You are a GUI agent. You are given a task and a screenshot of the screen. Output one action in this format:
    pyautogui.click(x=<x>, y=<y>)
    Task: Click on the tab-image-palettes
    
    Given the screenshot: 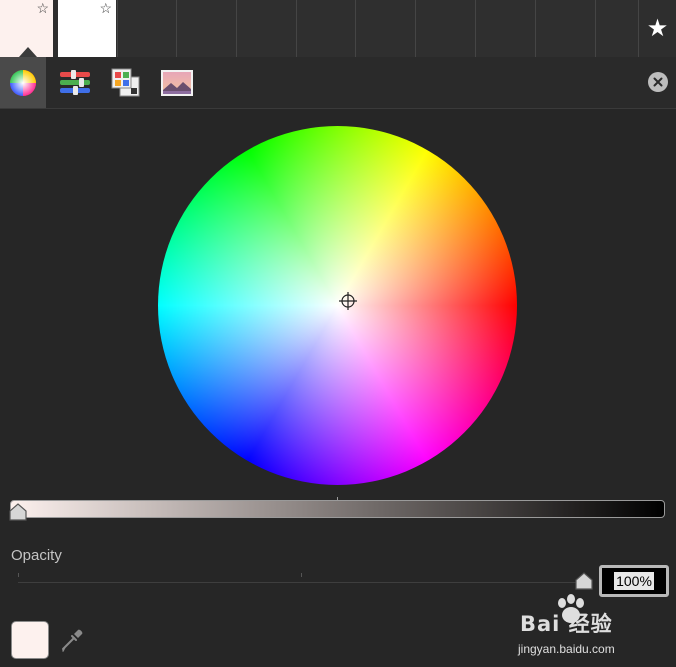 What is the action you would take?
    pyautogui.click(x=177, y=82)
    